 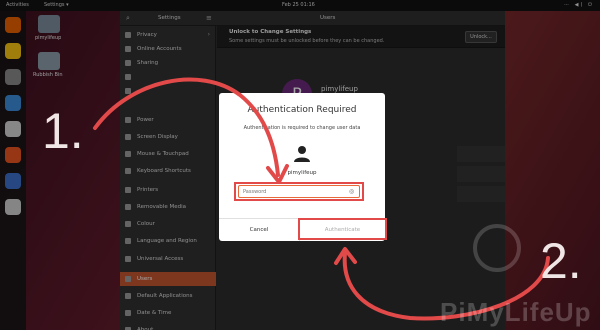 I want to click on step-2-label: 2., so click(x=561, y=261).